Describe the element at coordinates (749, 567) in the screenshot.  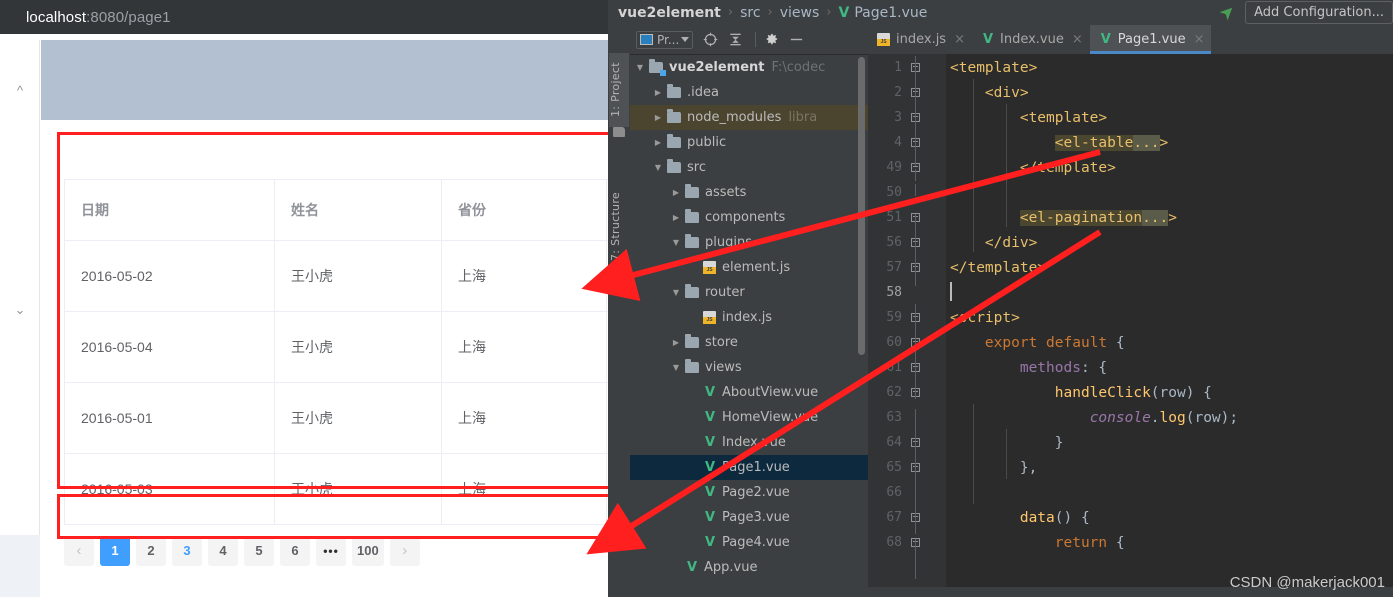
I see `tree-item-app-vue: V App.vue` at that location.